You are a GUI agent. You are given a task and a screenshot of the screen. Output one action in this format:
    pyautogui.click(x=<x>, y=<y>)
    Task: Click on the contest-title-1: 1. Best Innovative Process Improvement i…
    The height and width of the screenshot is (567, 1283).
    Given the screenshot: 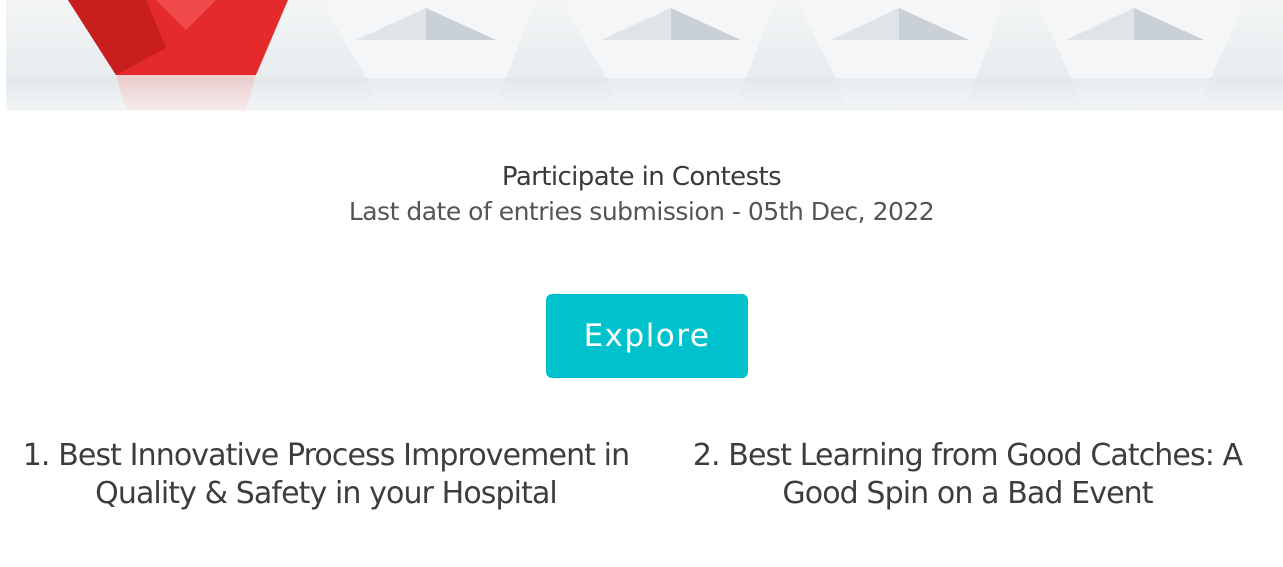 What is the action you would take?
    pyautogui.click(x=326, y=475)
    